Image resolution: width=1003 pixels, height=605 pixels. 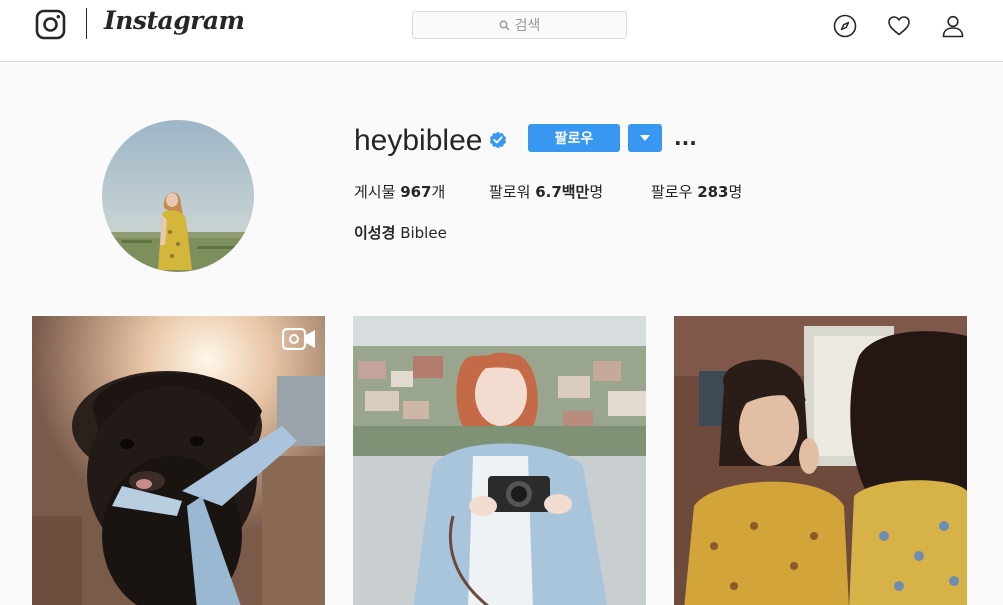 What do you see at coordinates (527, 26) in the screenshot?
I see `search-placeholder: 검색` at bounding box center [527, 26].